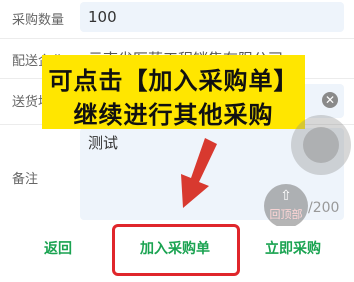  Describe the element at coordinates (25, 179) in the screenshot. I see `note-label: 备注` at that location.